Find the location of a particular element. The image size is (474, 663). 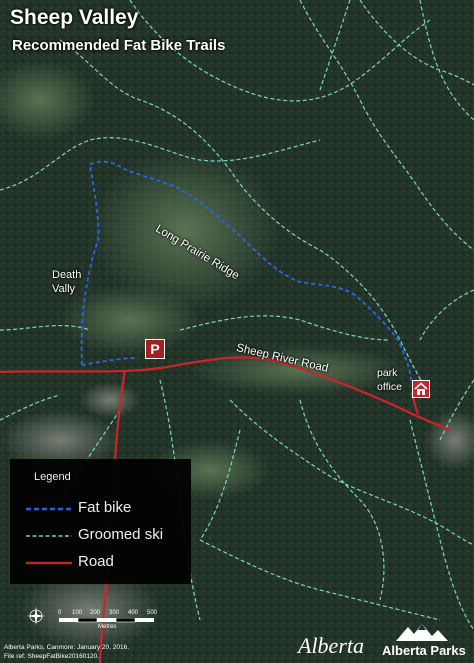

place-label-death-valley: Death Vally is located at coordinates (67, 282).